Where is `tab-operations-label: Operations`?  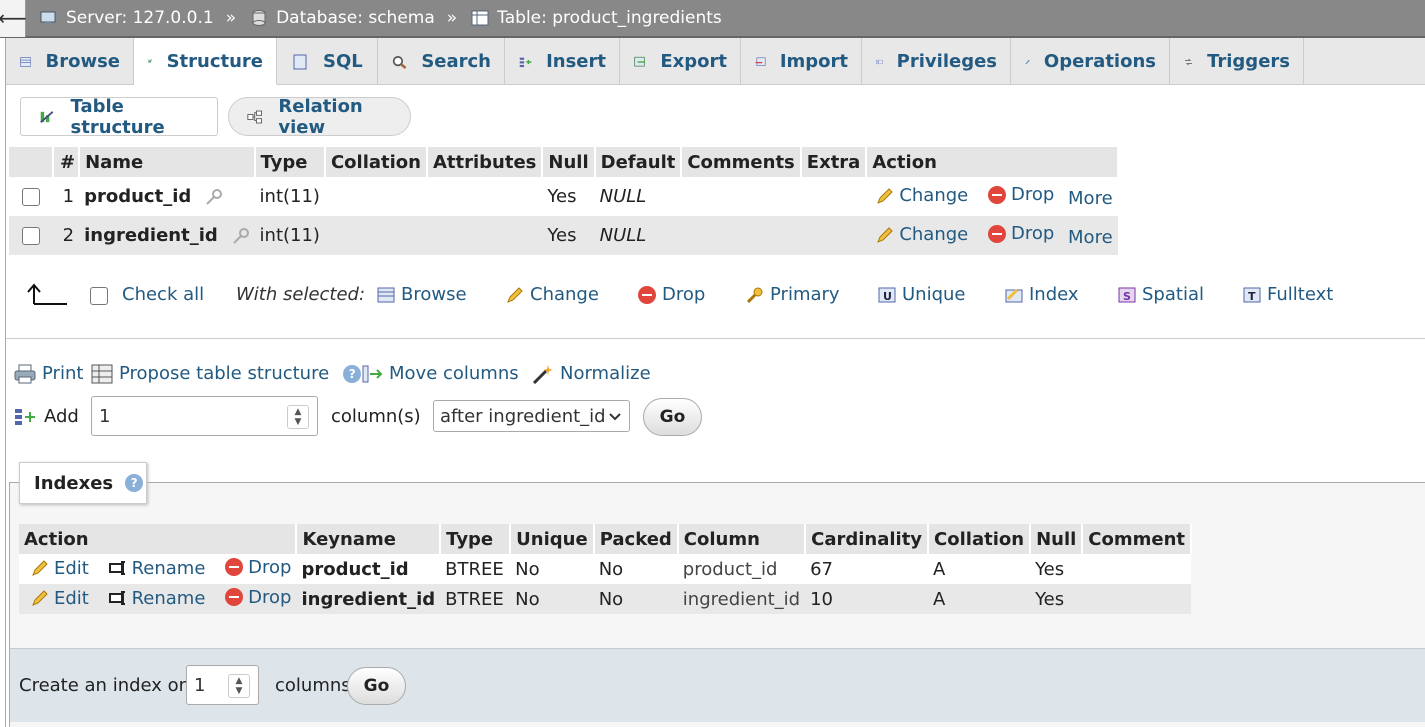 tab-operations-label: Operations is located at coordinates (1100, 61).